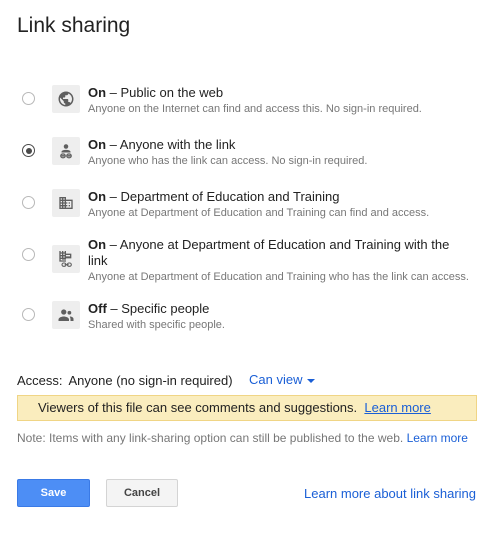 The width and height of the screenshot is (496, 536). I want to click on building-link-icon, so click(66, 259).